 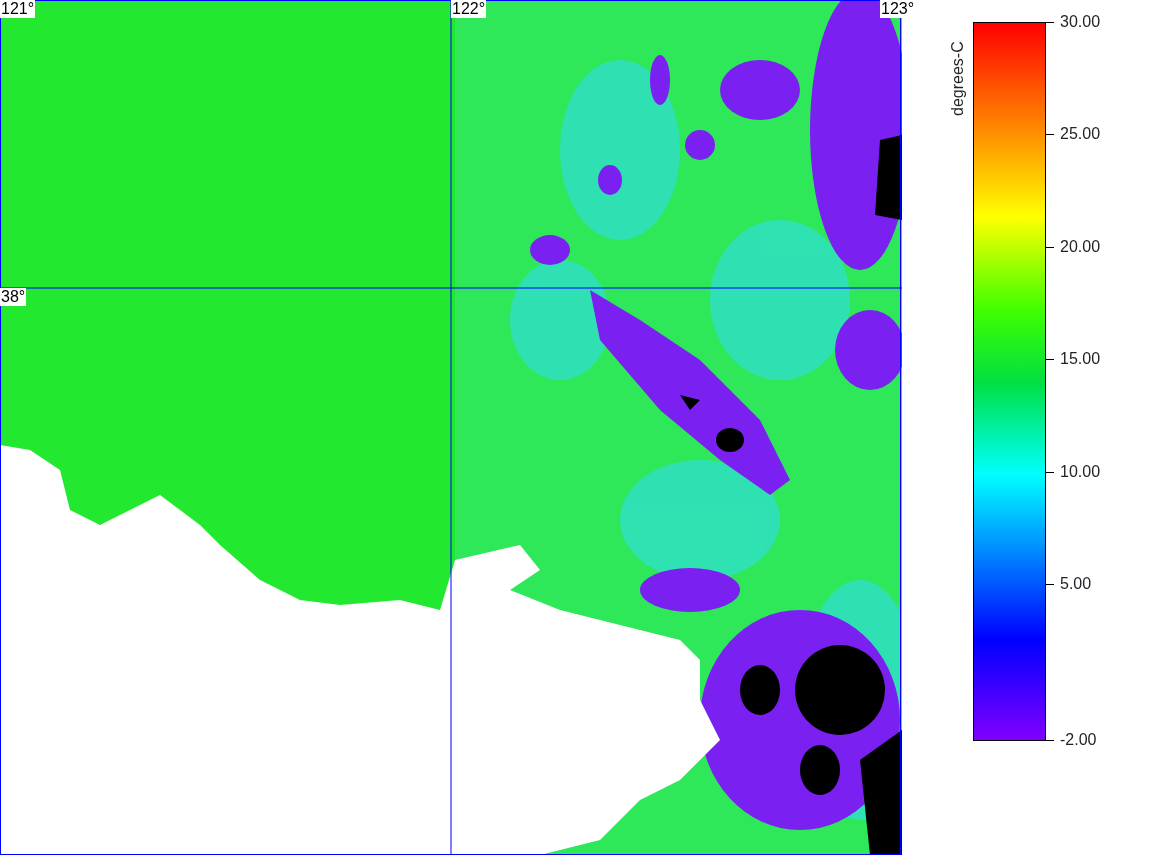 What do you see at coordinates (898, 9) in the screenshot?
I see `grid-label: 123°` at bounding box center [898, 9].